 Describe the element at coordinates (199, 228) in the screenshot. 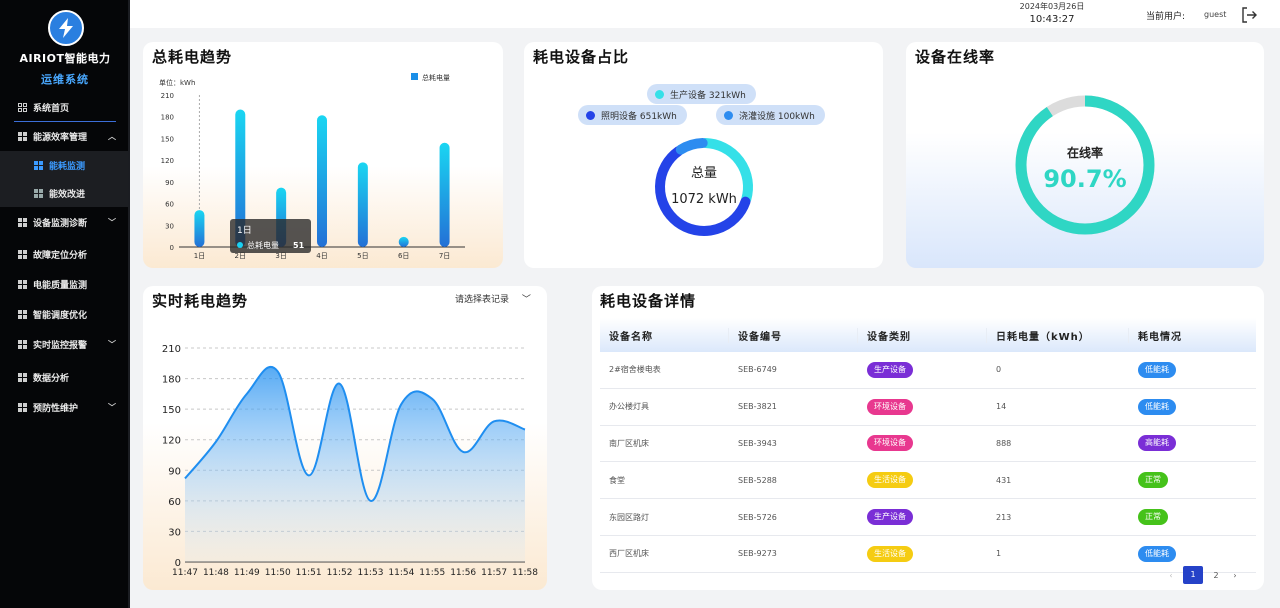

I see `bar-1日` at that location.